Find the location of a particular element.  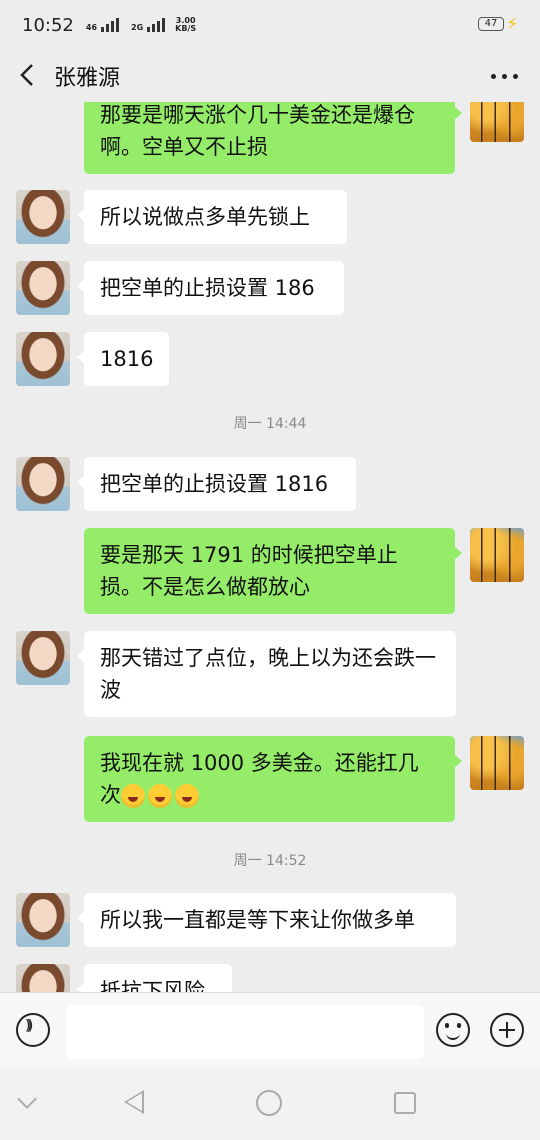

contact-message-bubble: 把空单的止损设置 186 is located at coordinates (210, 288).